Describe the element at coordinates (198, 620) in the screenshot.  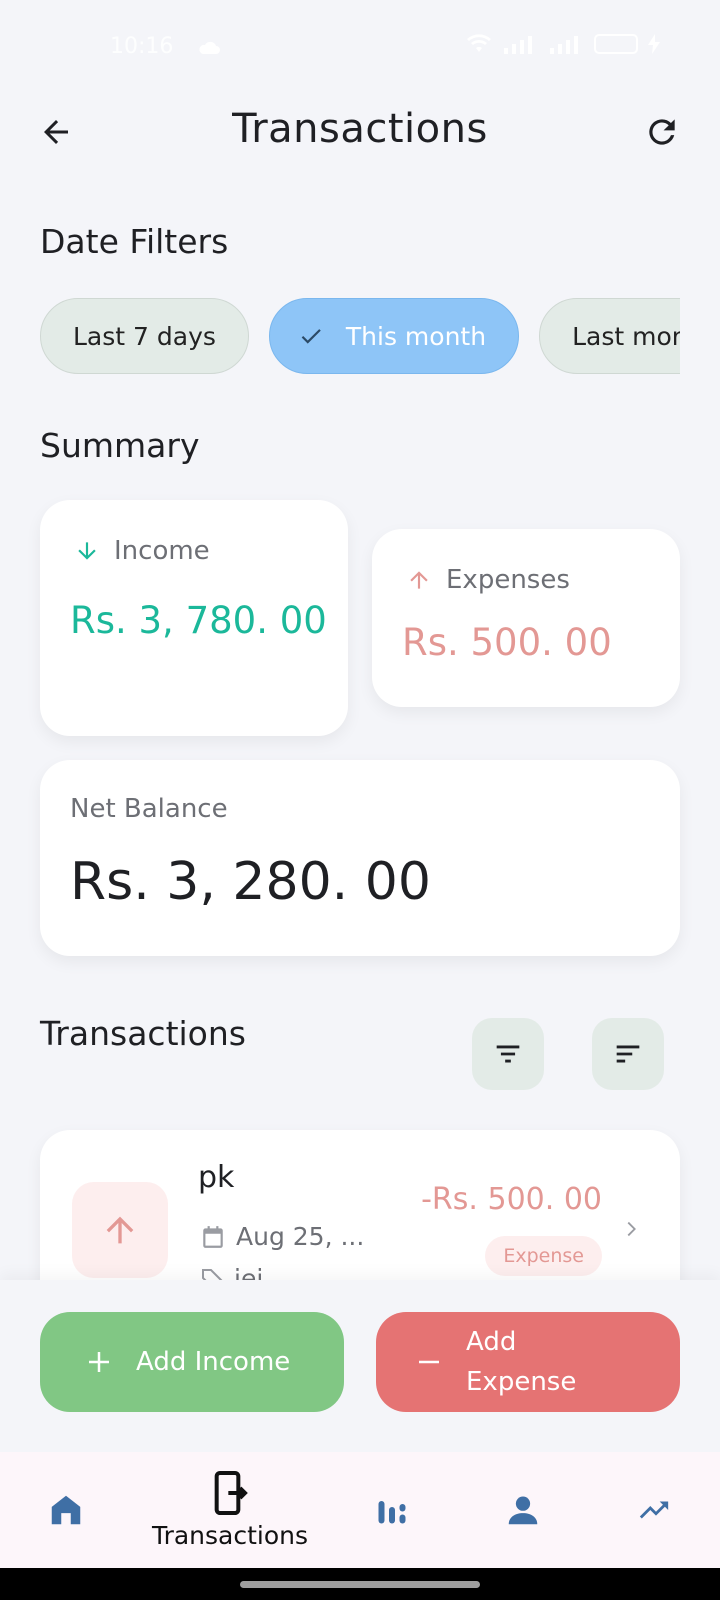
I see `income-amount: Rs. 3, 780. 00` at that location.